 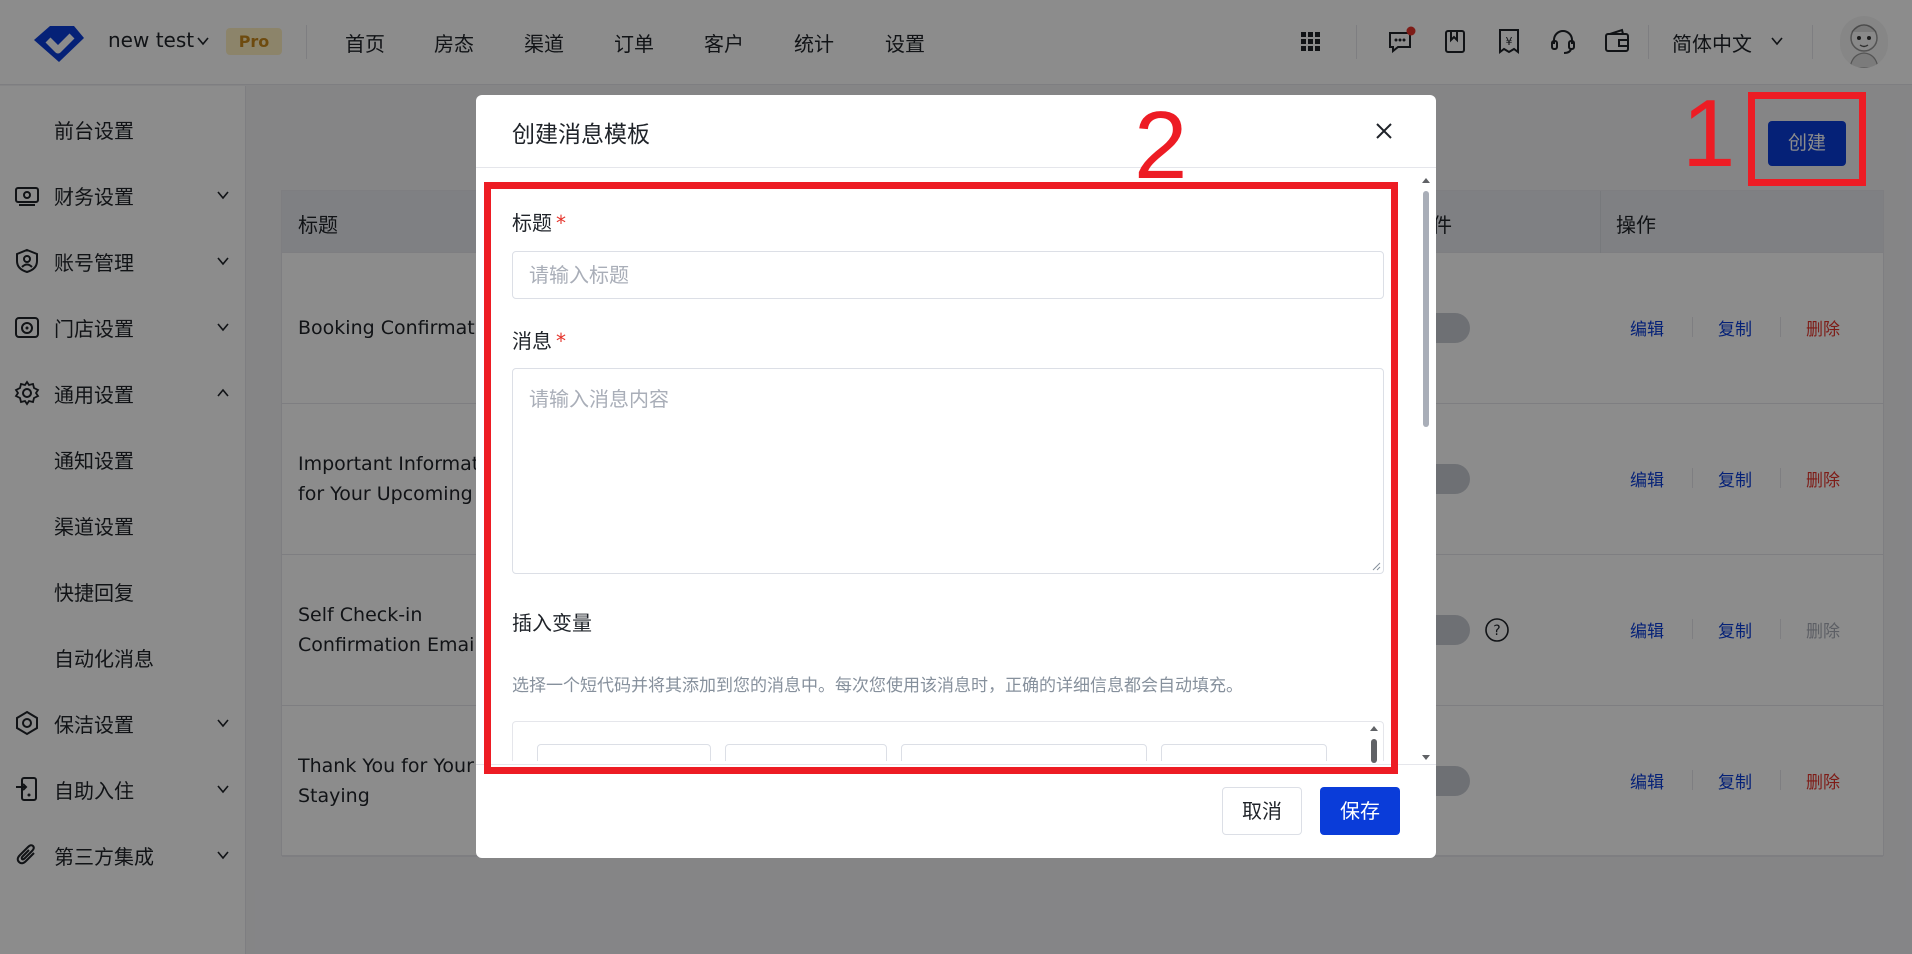 What do you see at coordinates (1161, 145) in the screenshot?
I see `annotation-number-2: 2` at bounding box center [1161, 145].